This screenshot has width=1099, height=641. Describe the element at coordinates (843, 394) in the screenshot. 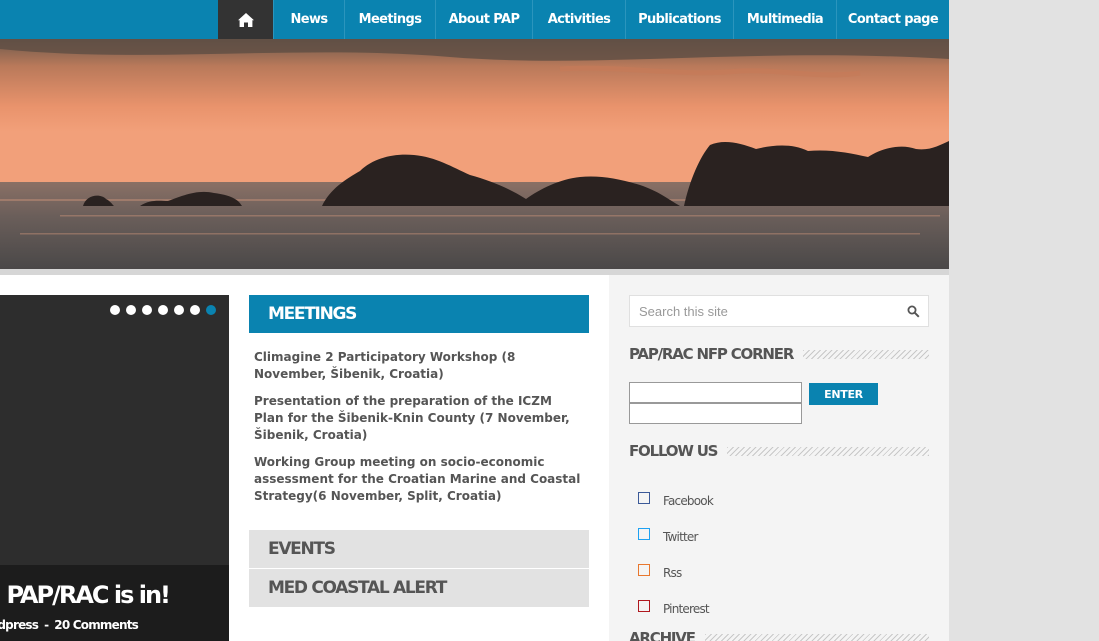

I see `nfp-enter-button: ENTER` at that location.